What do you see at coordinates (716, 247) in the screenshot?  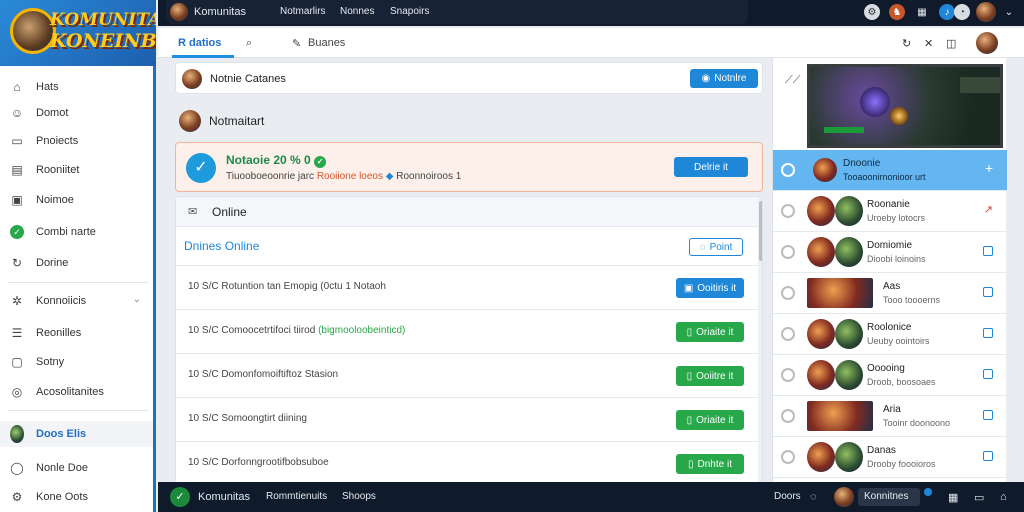 I see `point-button: ◌ Point` at bounding box center [716, 247].